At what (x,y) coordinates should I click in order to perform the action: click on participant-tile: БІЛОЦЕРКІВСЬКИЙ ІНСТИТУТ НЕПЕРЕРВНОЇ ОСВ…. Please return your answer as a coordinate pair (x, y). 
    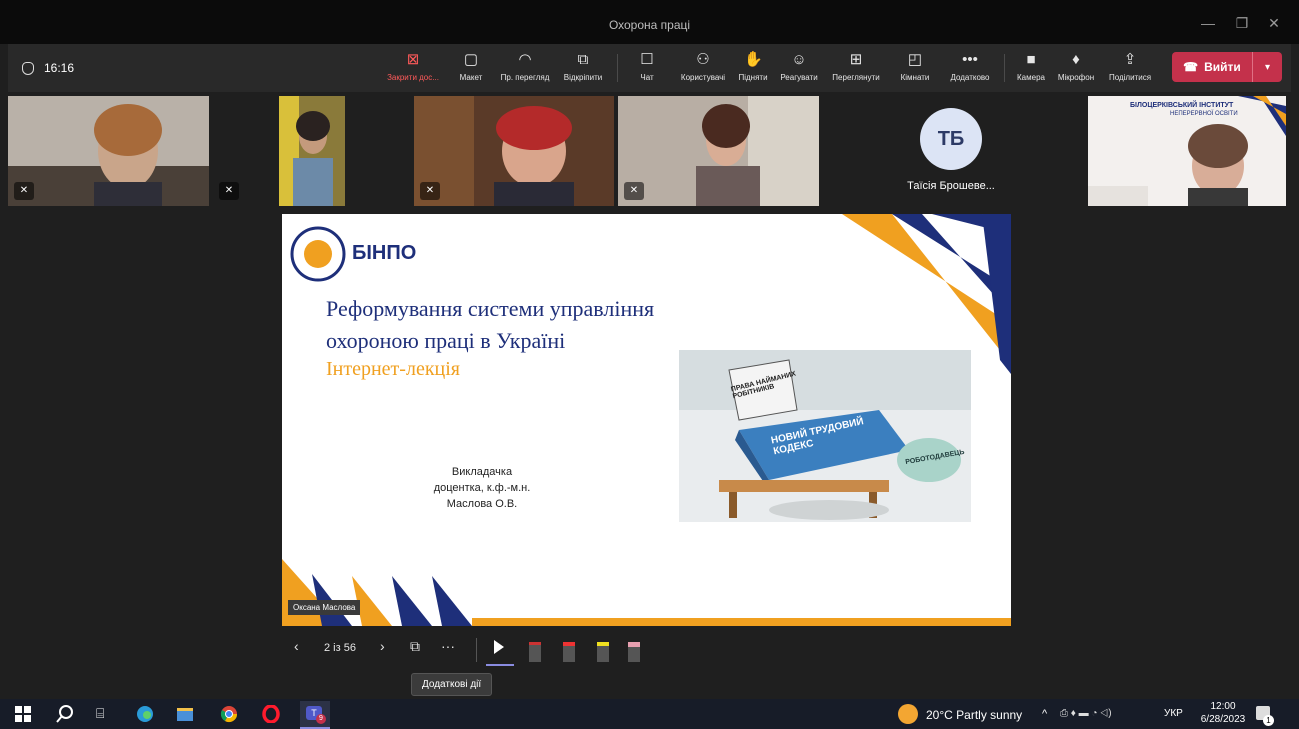
    Looking at the image, I should click on (1187, 151).